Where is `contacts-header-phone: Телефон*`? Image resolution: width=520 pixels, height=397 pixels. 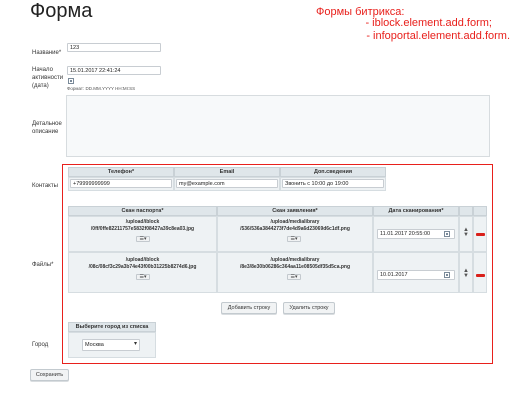
contacts-header-phone: Телефон* is located at coordinates (121, 172).